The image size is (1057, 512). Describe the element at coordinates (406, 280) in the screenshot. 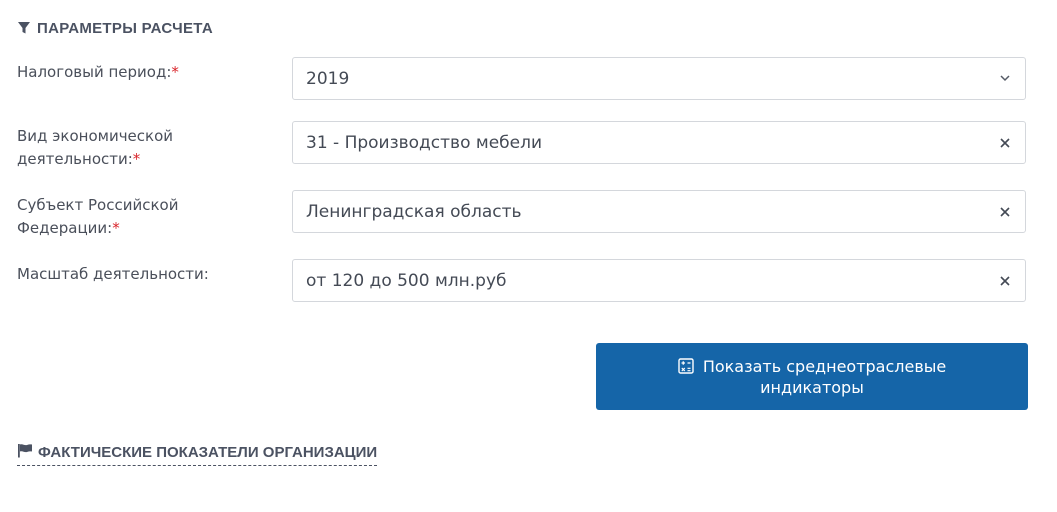

I see `scale-value: от 120 до 500 млн.руб` at that location.